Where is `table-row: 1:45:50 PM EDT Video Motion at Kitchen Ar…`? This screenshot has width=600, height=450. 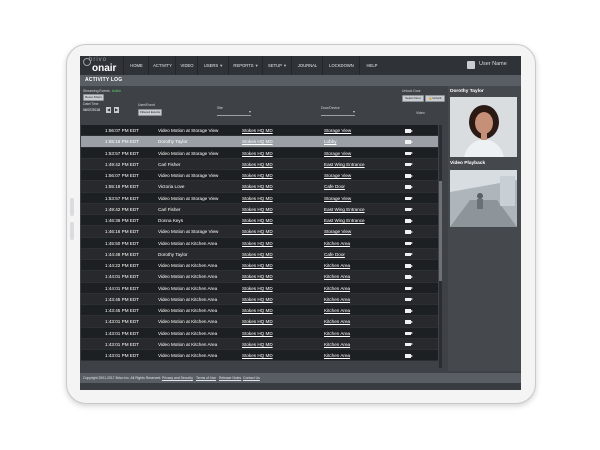 table-row: 1:45:50 PM EDT Video Motion at Kitchen Ar… is located at coordinates (259, 243).